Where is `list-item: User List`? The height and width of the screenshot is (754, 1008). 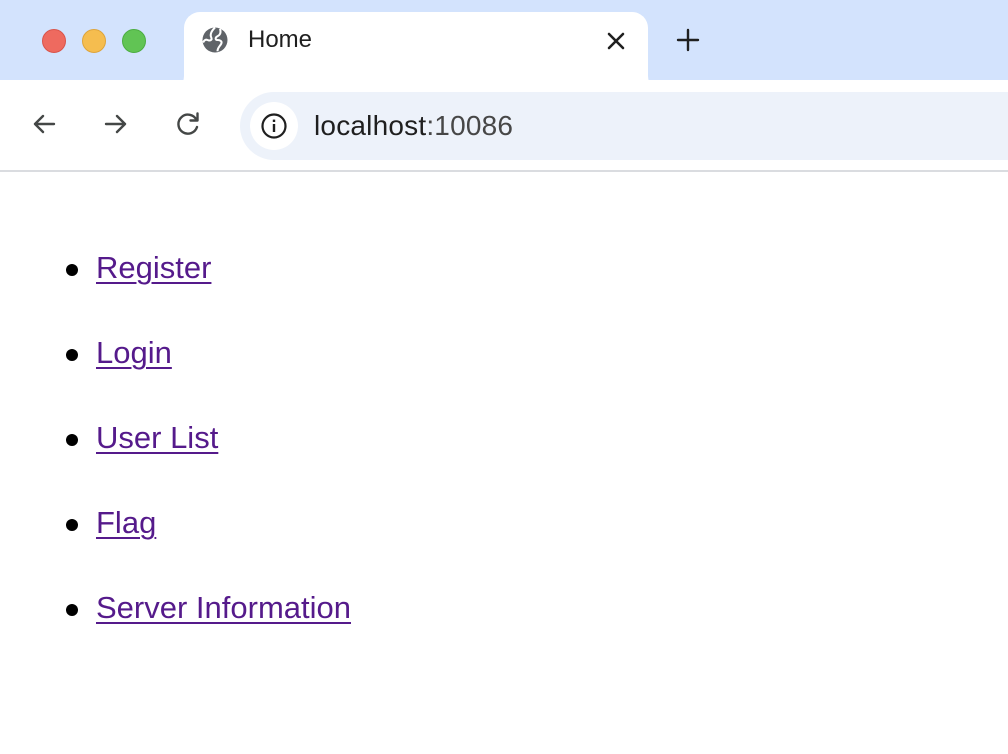 list-item: User List is located at coordinates (207, 460).